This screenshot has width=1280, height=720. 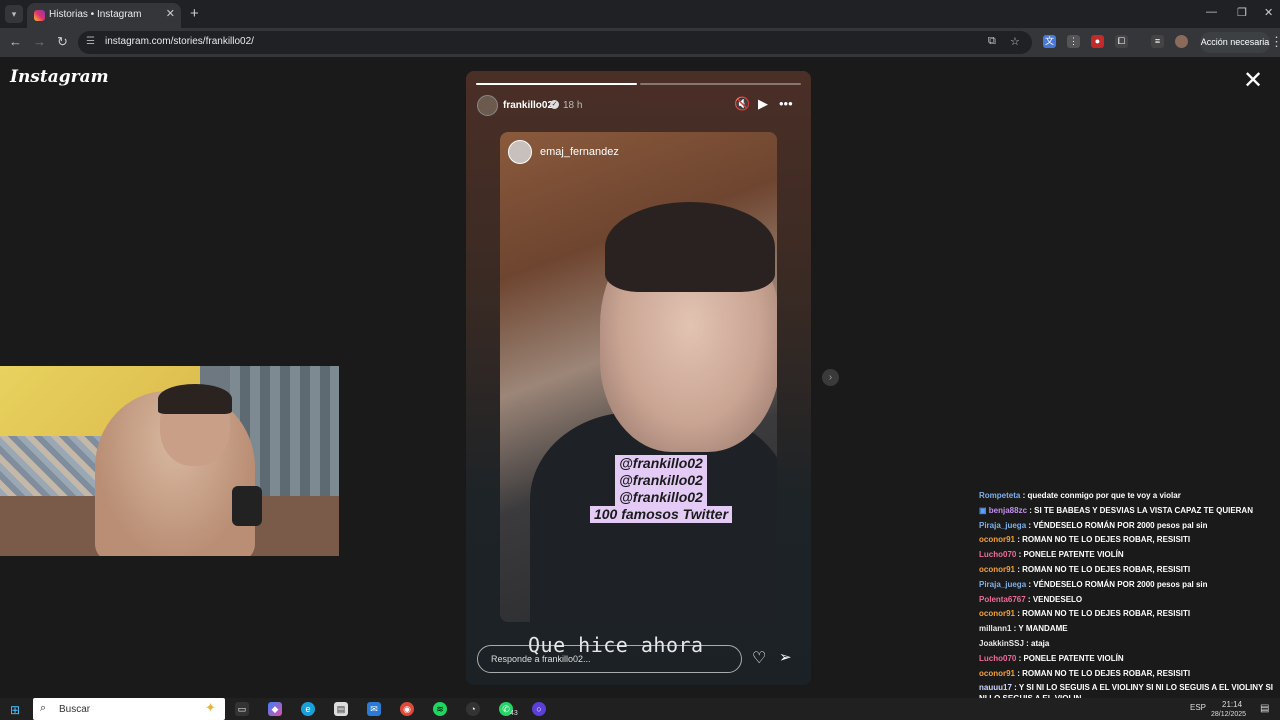 I want to click on chat-text: : VÉNDESELO ROMÁN POR 2000 pesos pal sin, so click(x=1117, y=584).